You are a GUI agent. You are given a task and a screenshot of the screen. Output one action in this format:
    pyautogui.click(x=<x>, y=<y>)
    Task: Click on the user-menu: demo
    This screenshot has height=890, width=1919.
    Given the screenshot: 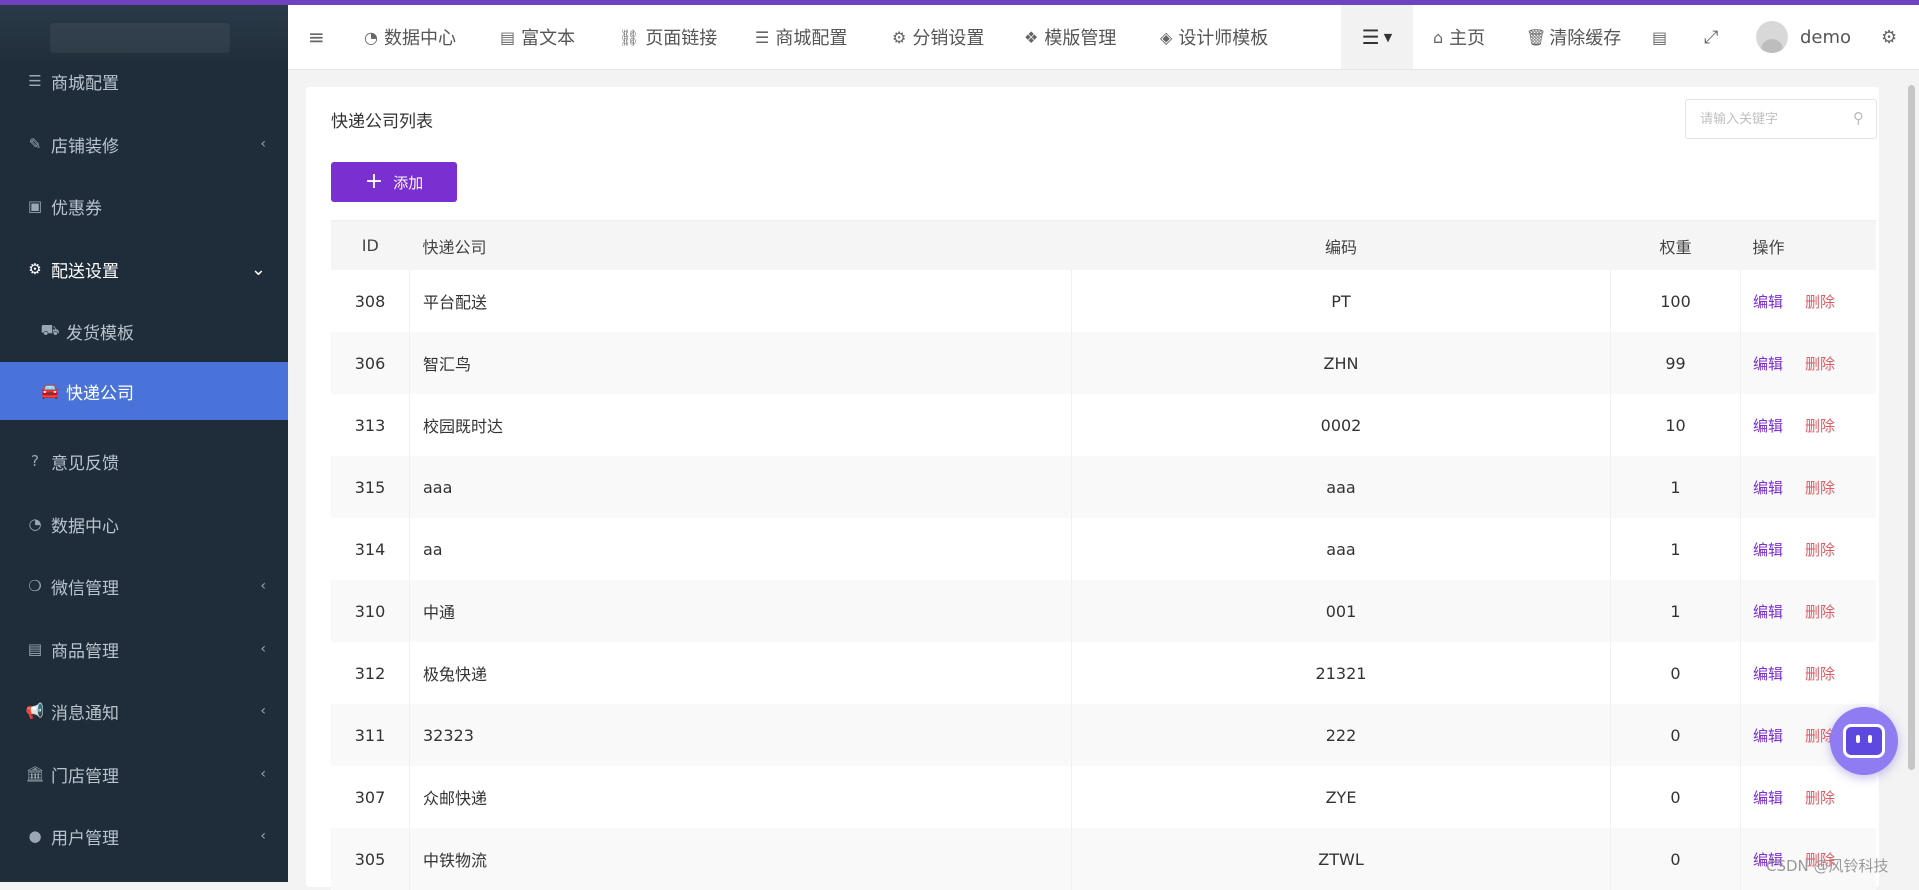 What is the action you would take?
    pyautogui.click(x=1803, y=37)
    